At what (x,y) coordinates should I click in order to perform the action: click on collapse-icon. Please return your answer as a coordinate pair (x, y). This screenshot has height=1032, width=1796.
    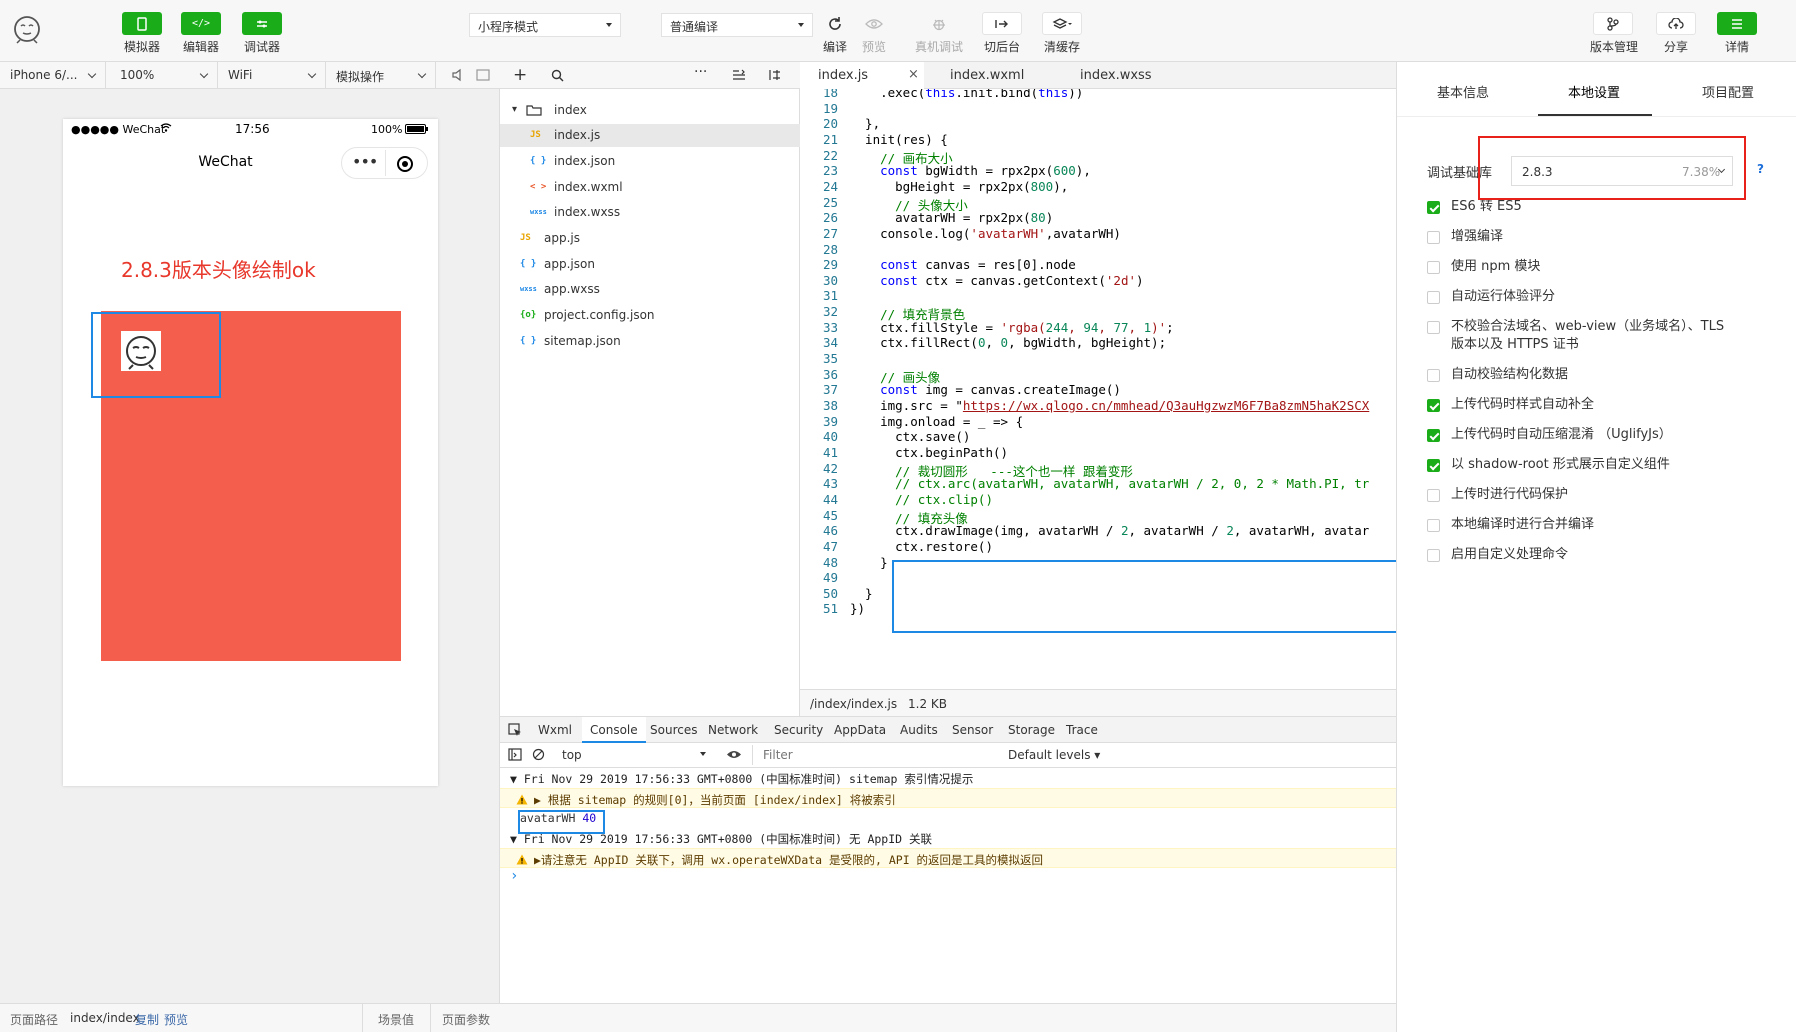
    Looking at the image, I should click on (739, 75).